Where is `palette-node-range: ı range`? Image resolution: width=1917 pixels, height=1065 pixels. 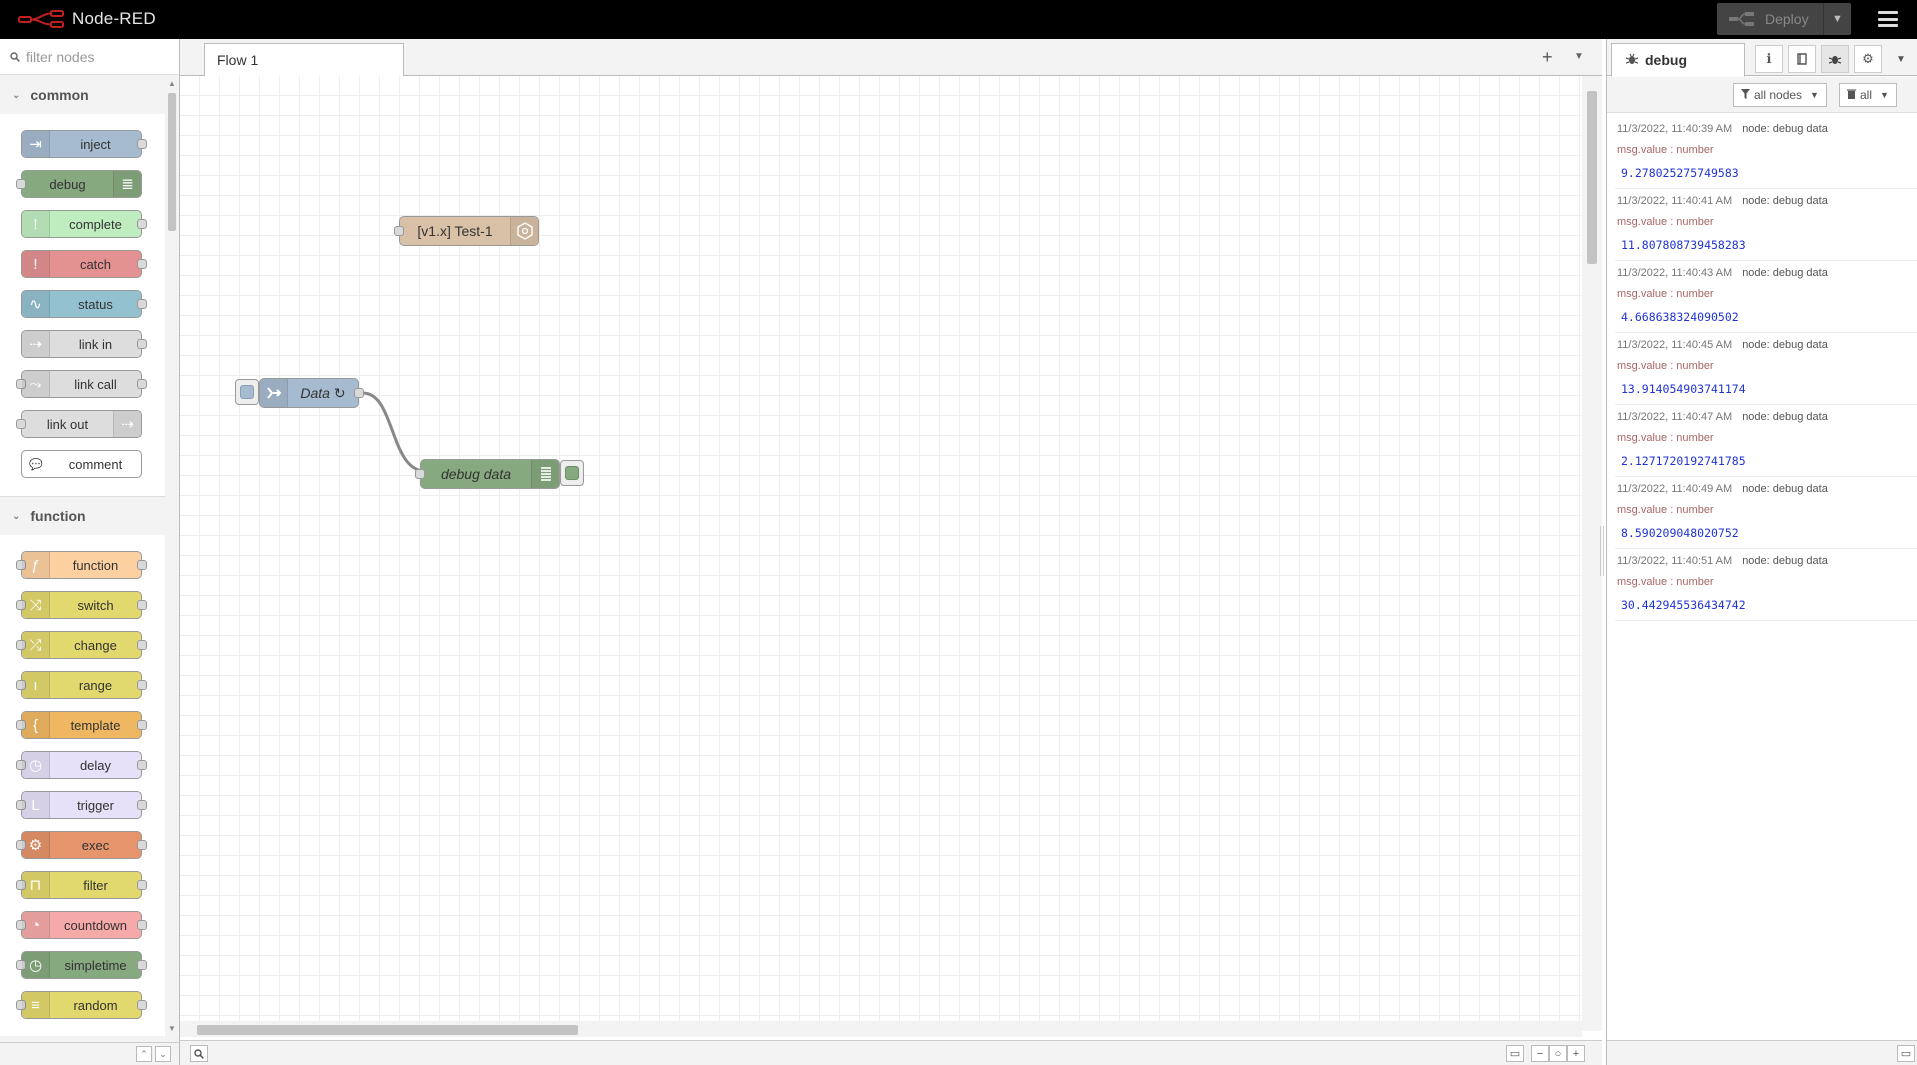 palette-node-range: ı range is located at coordinates (81, 685).